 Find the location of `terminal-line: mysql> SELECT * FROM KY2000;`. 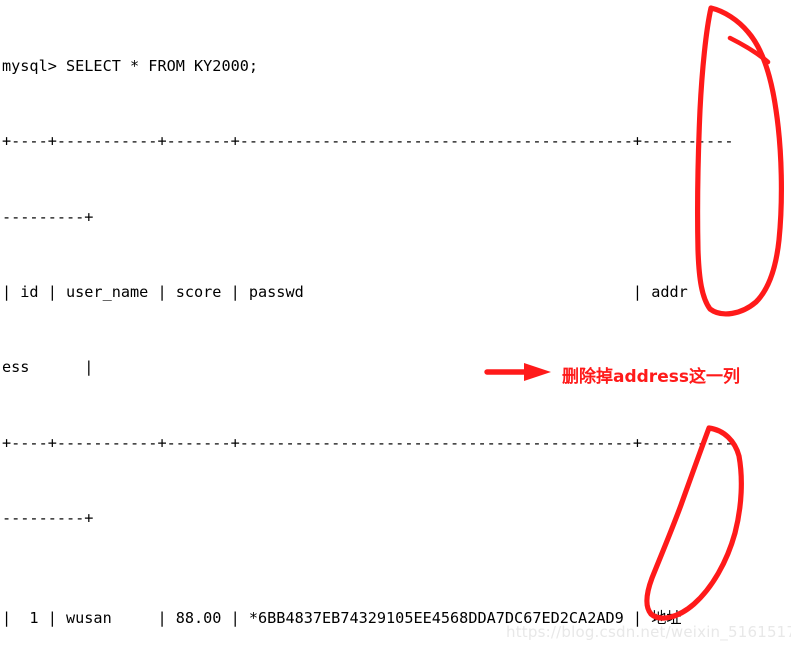

terminal-line: mysql> SELECT * FROM KY2000; is located at coordinates (130, 66).